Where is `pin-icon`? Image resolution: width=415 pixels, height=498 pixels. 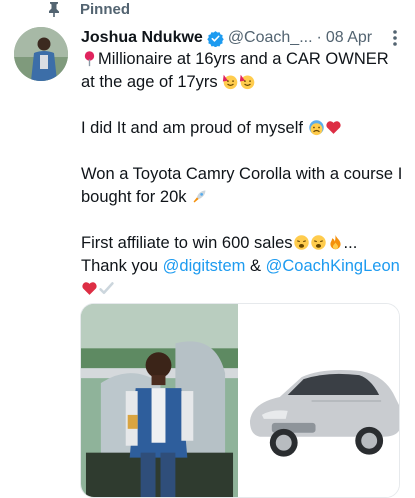
pin-icon is located at coordinates (54, 9).